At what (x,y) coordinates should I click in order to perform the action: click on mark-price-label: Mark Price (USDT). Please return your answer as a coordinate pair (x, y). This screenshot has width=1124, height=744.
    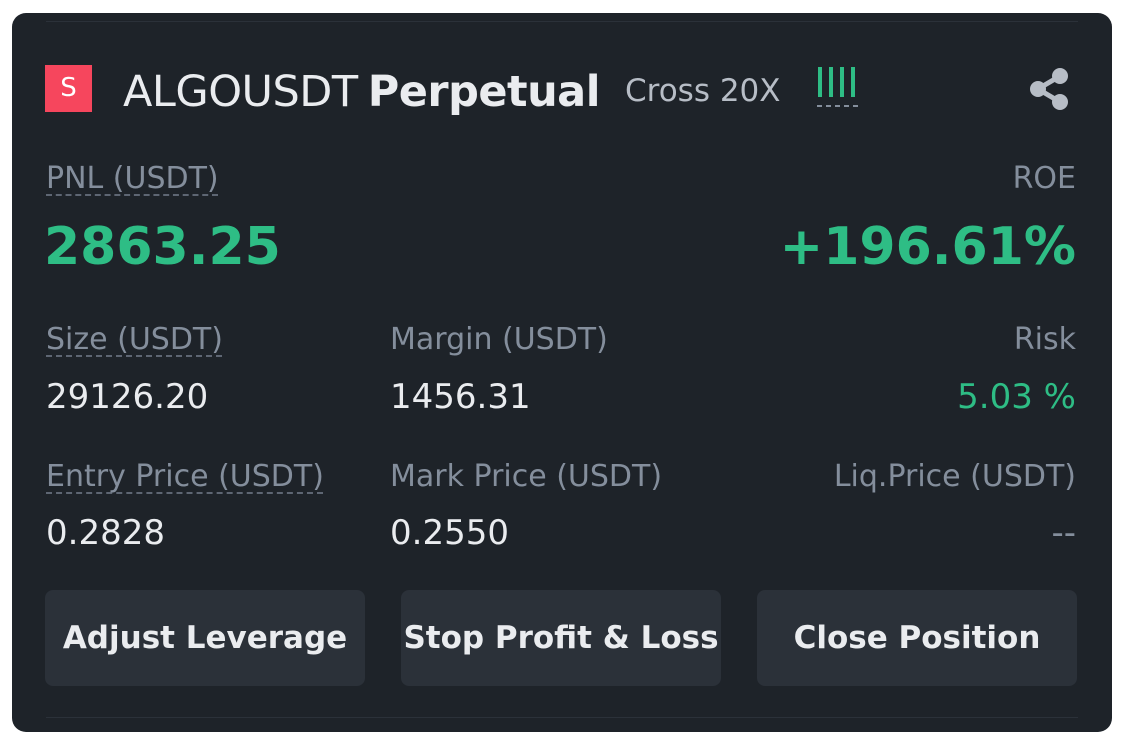
    Looking at the image, I should click on (526, 476).